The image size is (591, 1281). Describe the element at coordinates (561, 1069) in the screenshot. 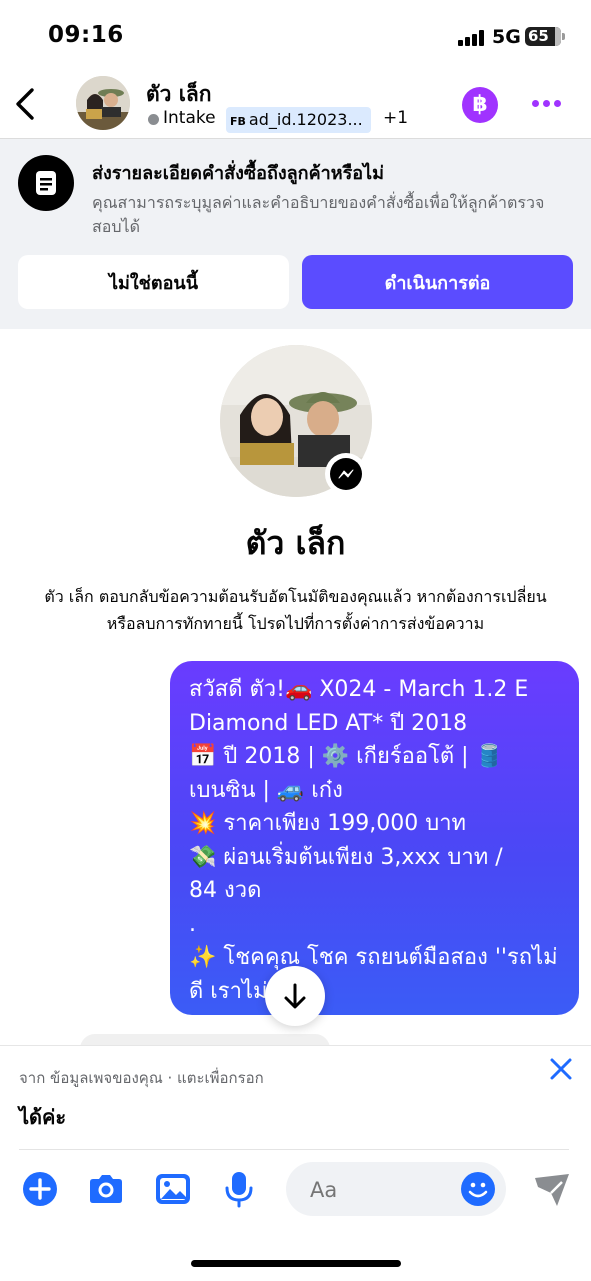

I see `close-icon` at that location.